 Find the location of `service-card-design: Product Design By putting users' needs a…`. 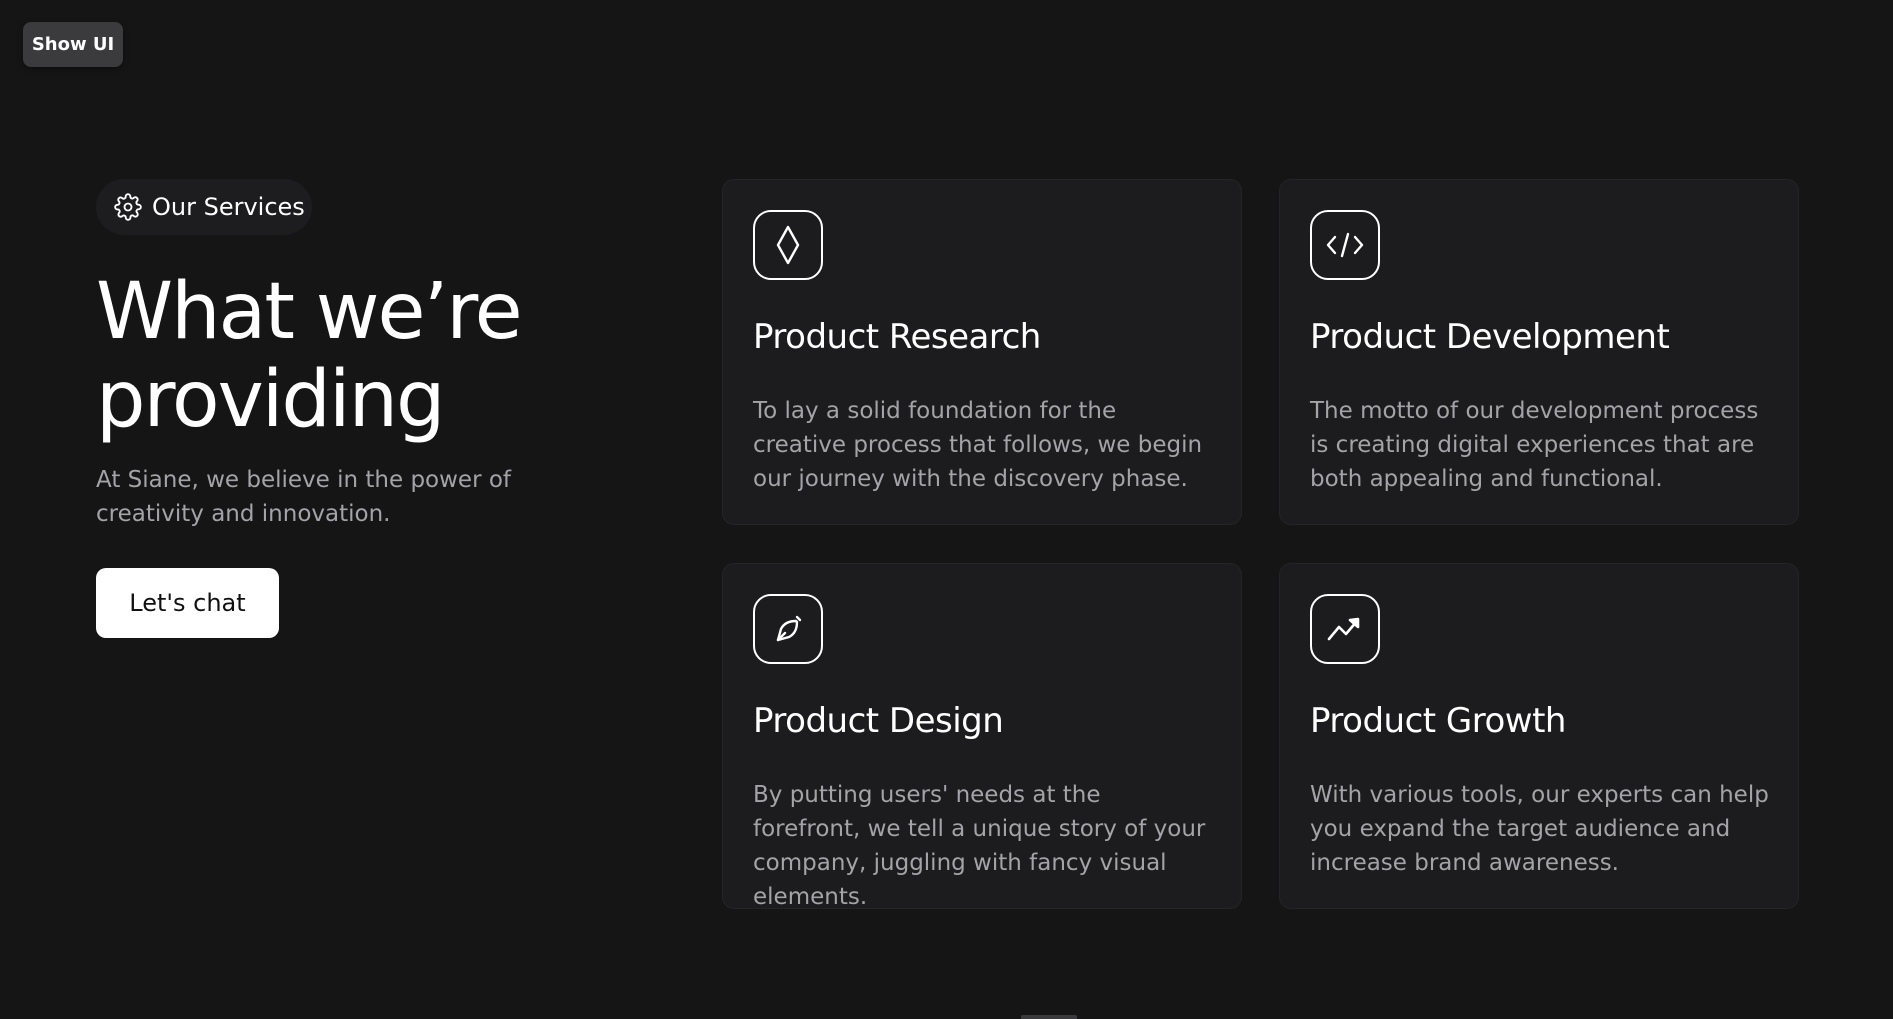

service-card-design: Product Design By putting users' needs a… is located at coordinates (982, 736).